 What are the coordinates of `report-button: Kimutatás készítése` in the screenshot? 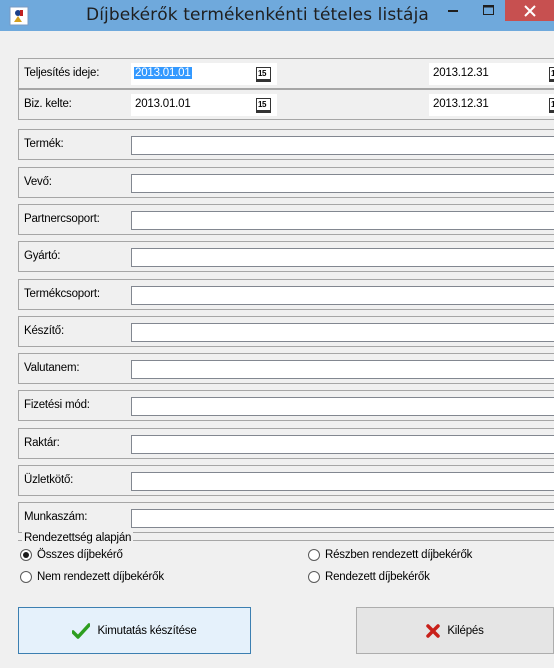 It's located at (134, 630).